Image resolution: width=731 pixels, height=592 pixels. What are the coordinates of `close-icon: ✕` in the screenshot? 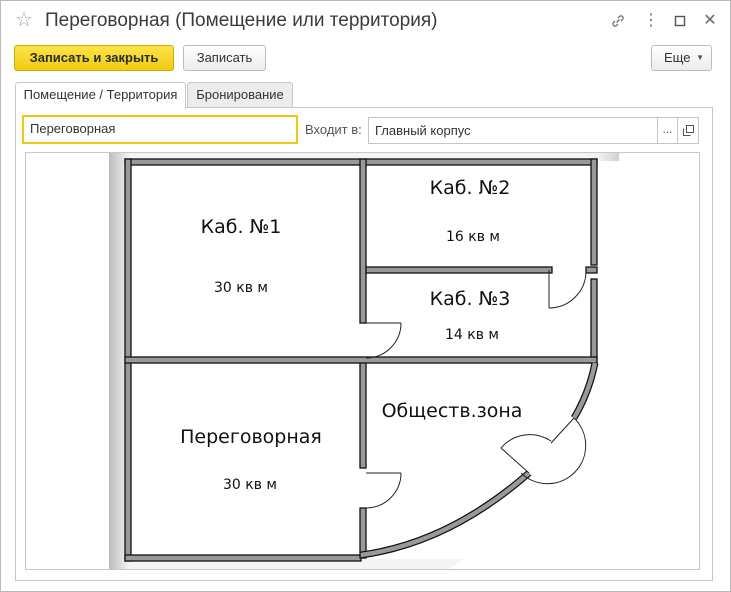 It's located at (710, 21).